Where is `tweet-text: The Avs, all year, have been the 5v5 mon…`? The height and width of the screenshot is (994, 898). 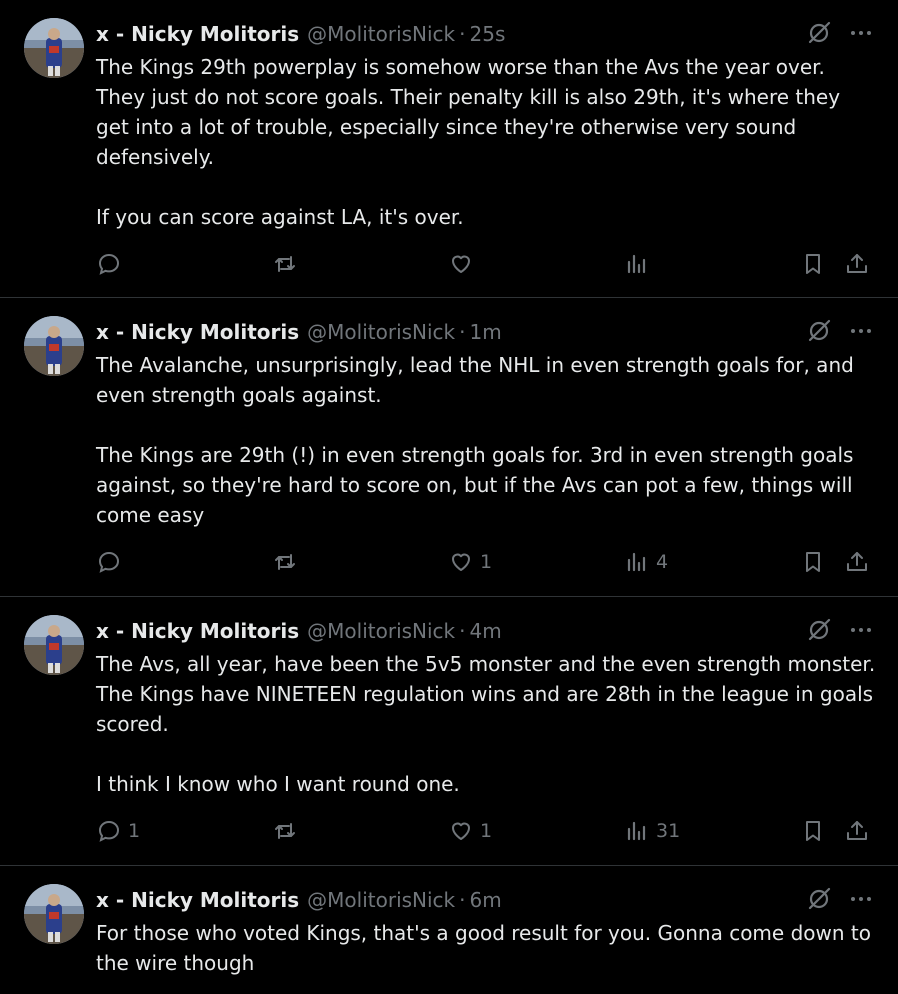 tweet-text: The Avs, all year, have been the 5v5 mon… is located at coordinates (486, 724).